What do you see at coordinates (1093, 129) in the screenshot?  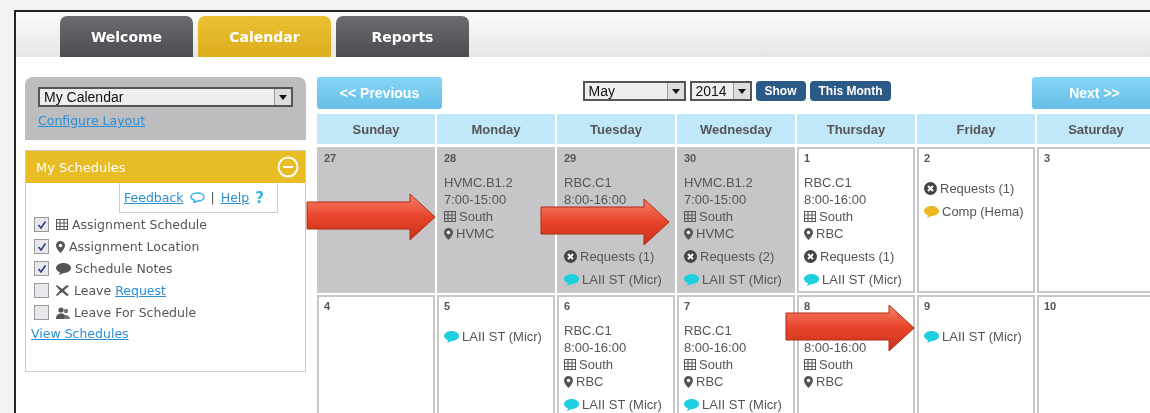 I see `weekday-header: Saturday` at bounding box center [1093, 129].